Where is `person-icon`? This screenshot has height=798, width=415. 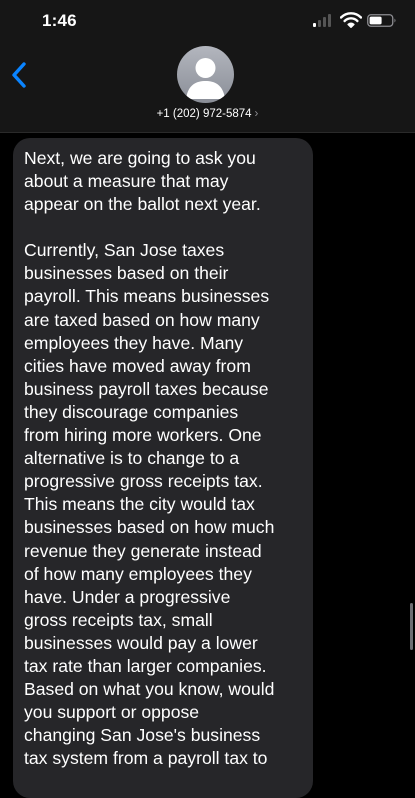
person-icon is located at coordinates (205, 78).